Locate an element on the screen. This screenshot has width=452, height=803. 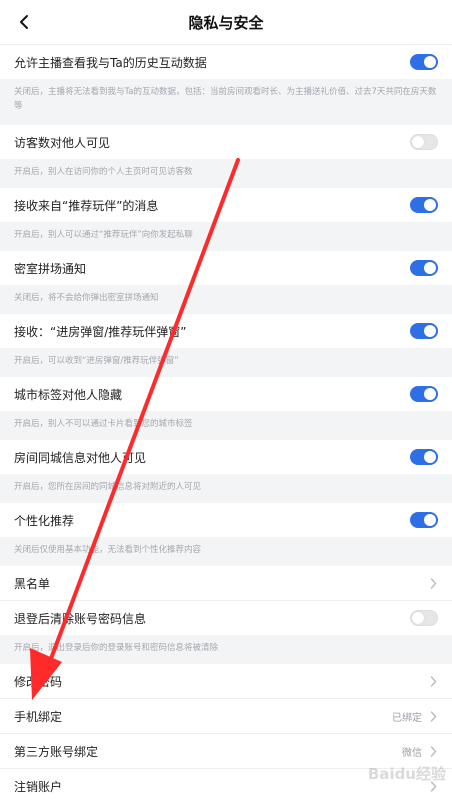
third-party-binding-row: 第三方账号绑定 微信 is located at coordinates (226, 751).